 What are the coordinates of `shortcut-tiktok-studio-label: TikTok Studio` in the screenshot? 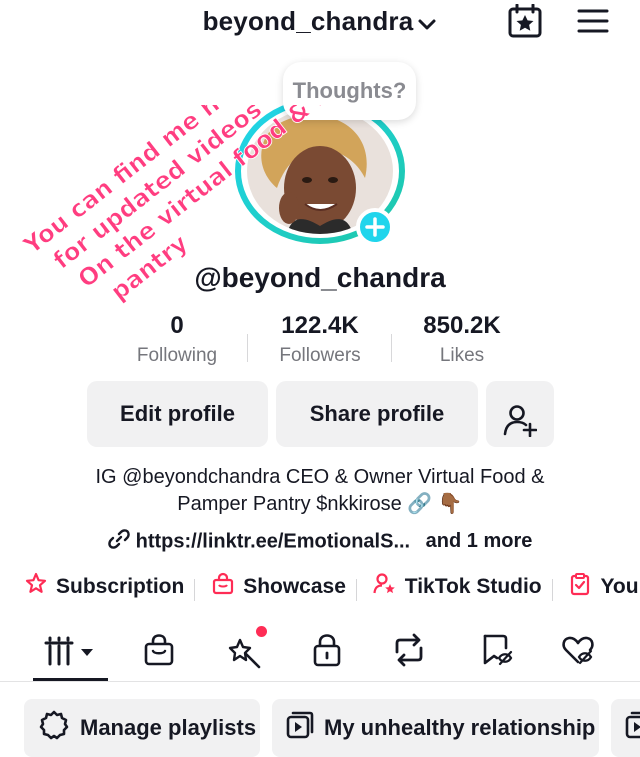 It's located at (473, 586).